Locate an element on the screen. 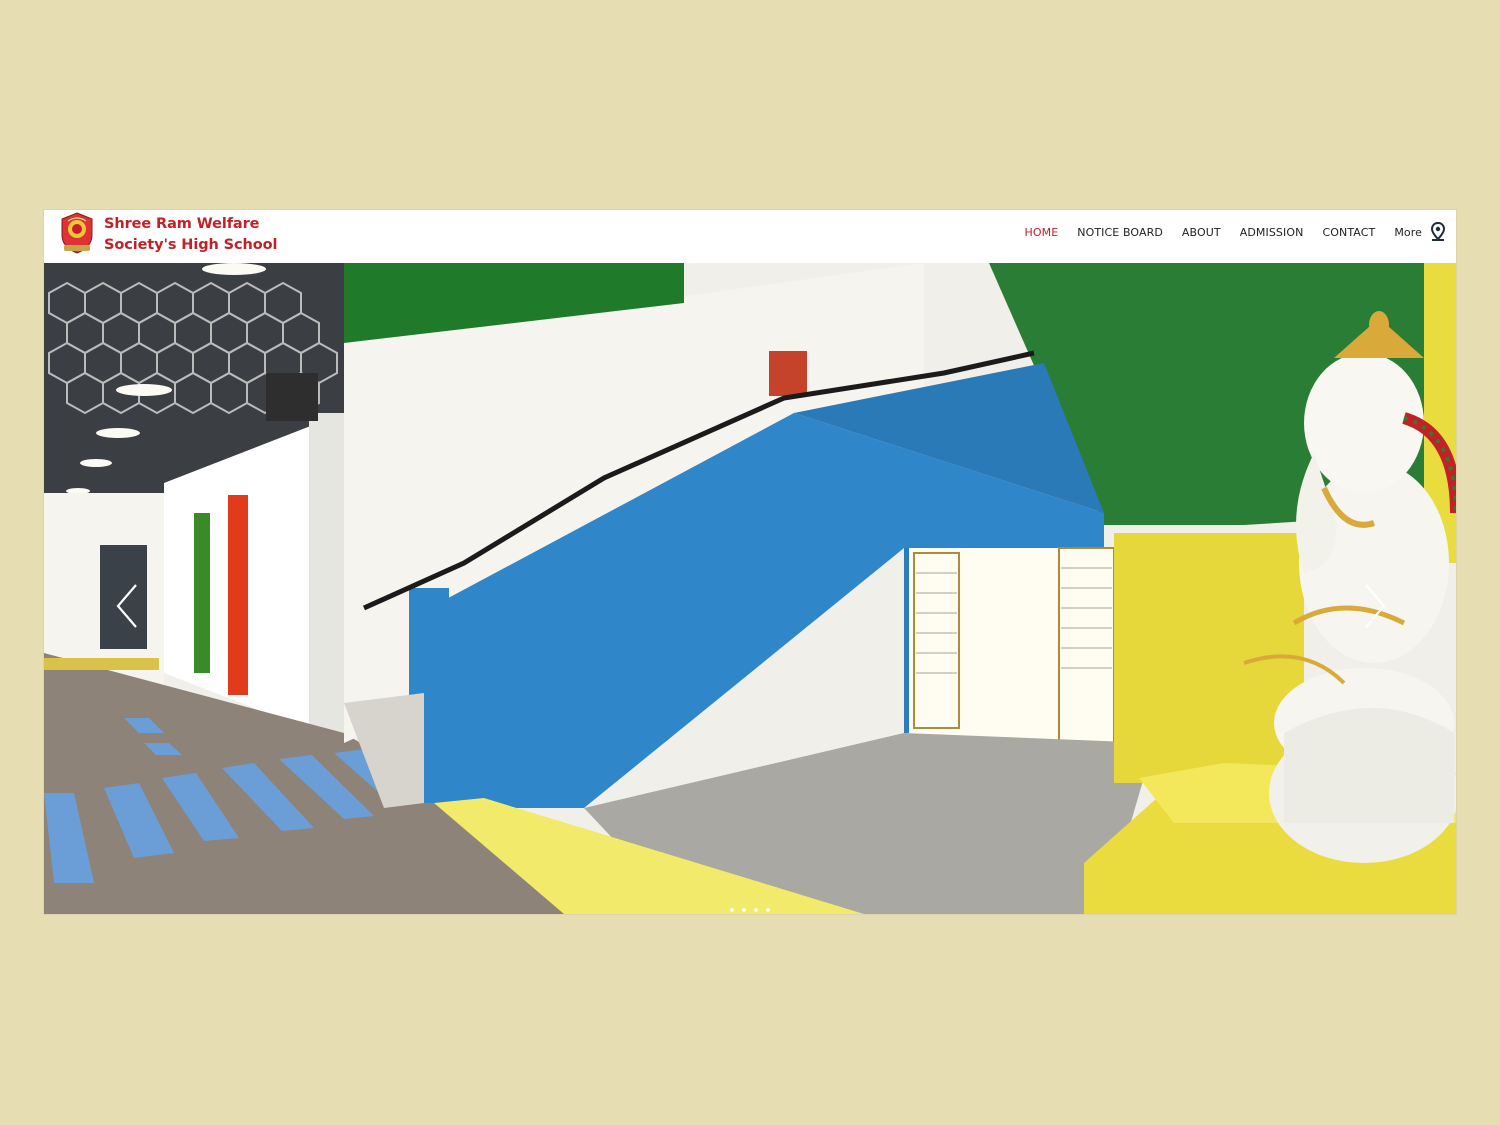  nav-item-more: More is located at coordinates (1408, 232).